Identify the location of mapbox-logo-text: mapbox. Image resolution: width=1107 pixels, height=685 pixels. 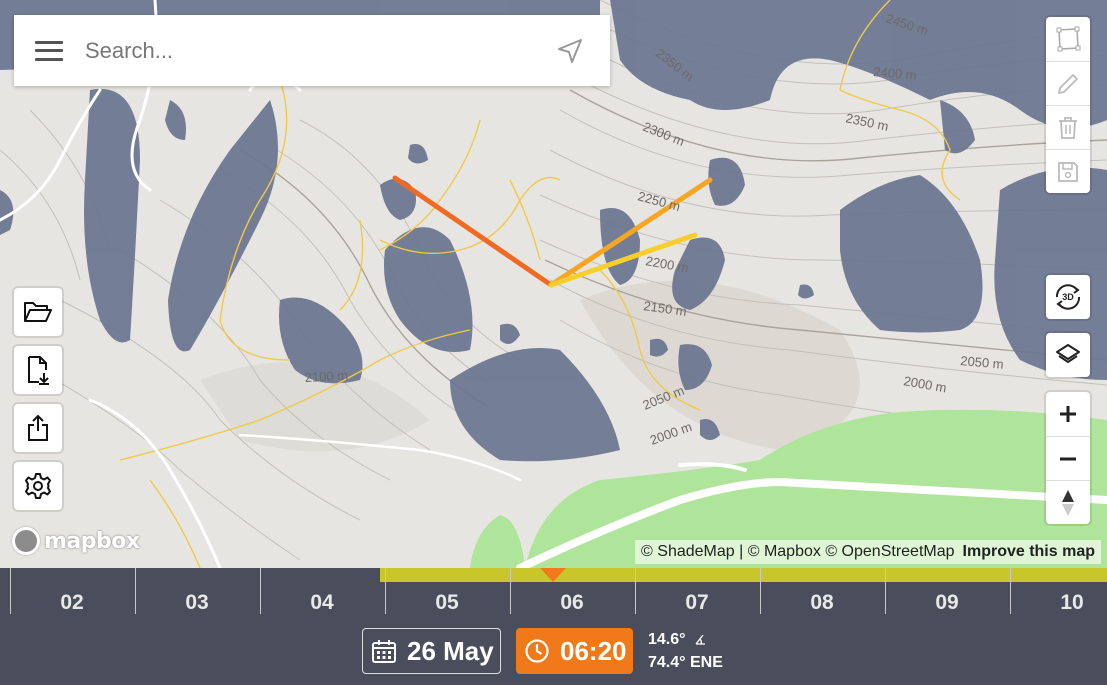
(92, 541).